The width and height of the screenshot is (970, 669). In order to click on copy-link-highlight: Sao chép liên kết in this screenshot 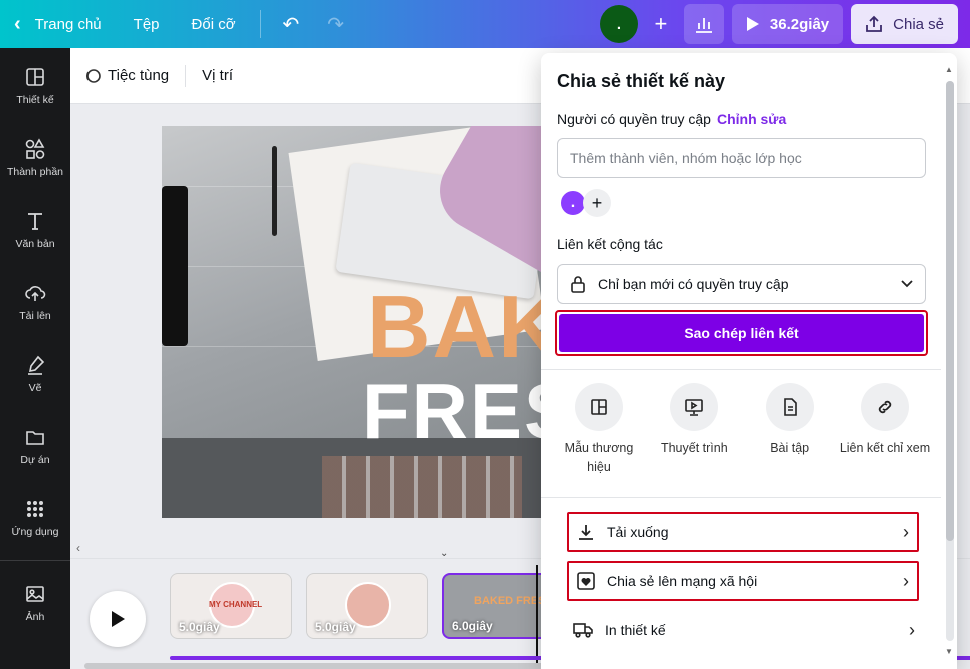, I will do `click(741, 333)`.